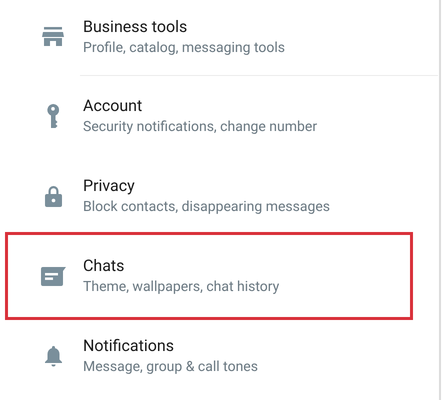 This screenshot has height=400, width=443. I want to click on store-icon, so click(53, 36).